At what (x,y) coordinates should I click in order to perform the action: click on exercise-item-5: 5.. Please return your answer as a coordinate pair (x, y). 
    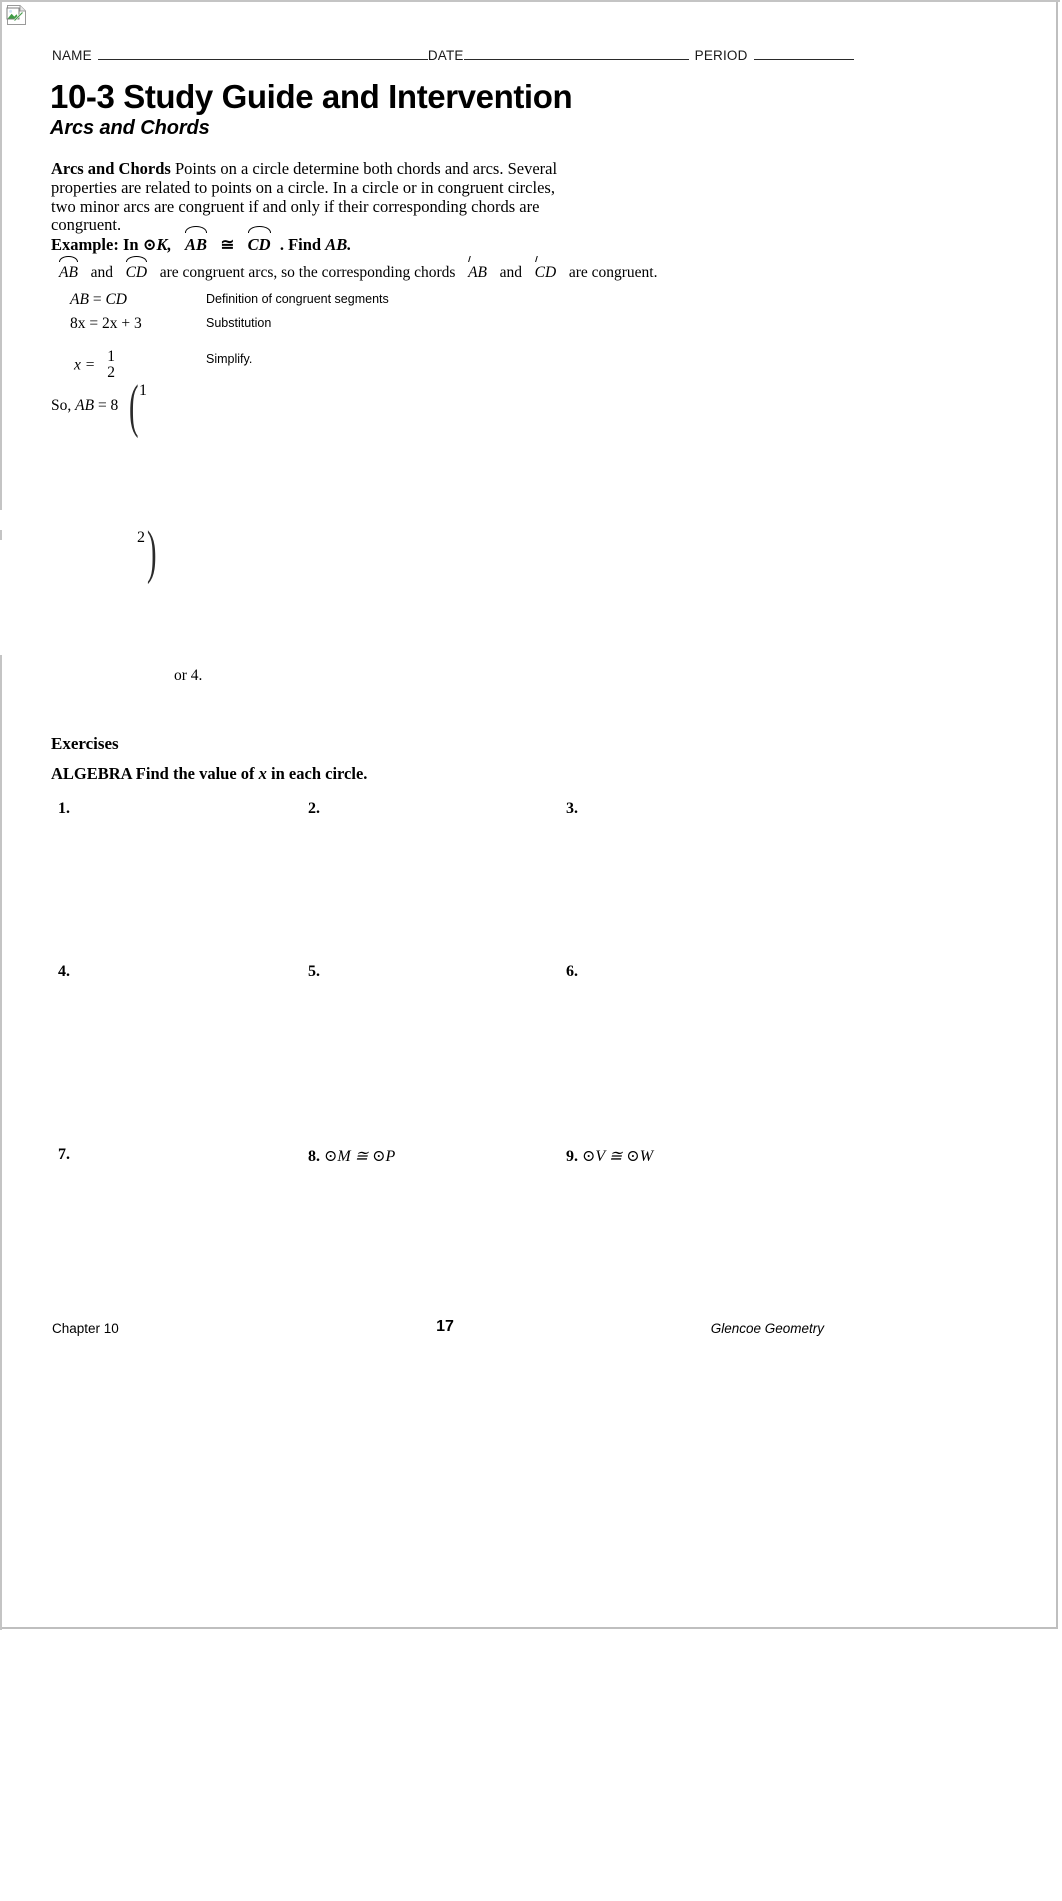
    Looking at the image, I should click on (314, 972).